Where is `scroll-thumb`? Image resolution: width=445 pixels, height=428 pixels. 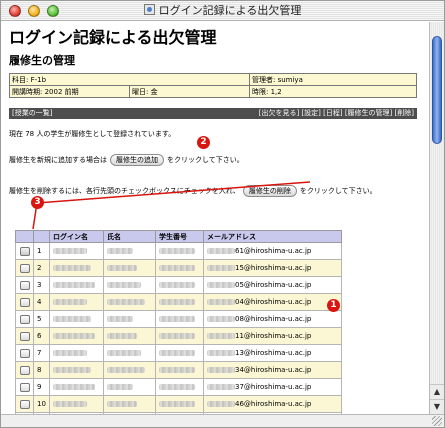
scroll-thumb is located at coordinates (437, 90).